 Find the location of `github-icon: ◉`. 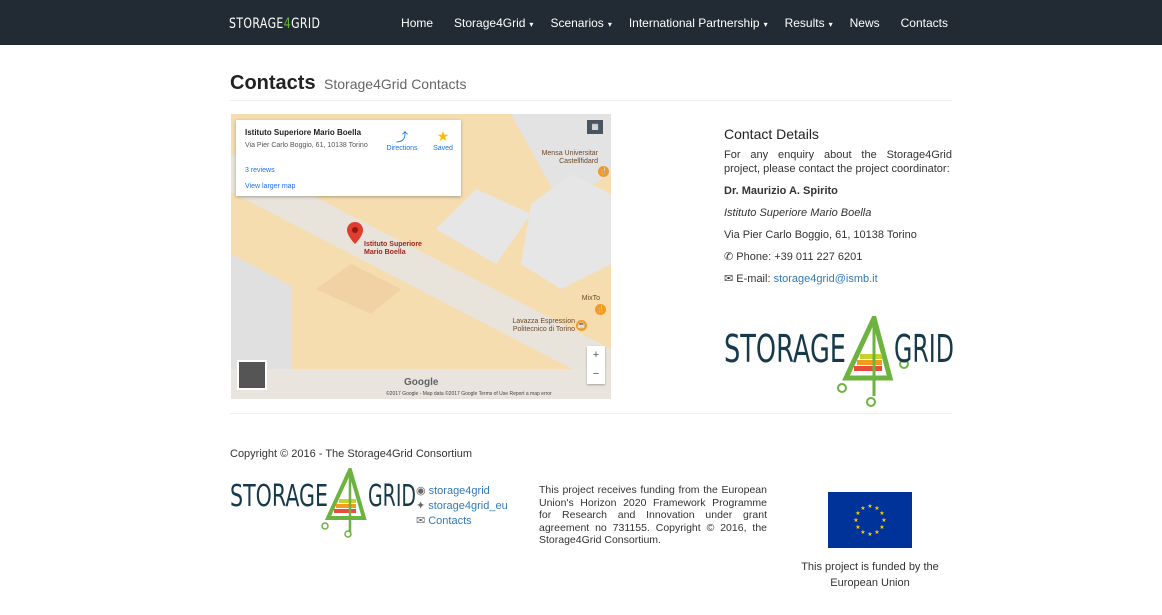

github-icon: ◉ is located at coordinates (421, 491).